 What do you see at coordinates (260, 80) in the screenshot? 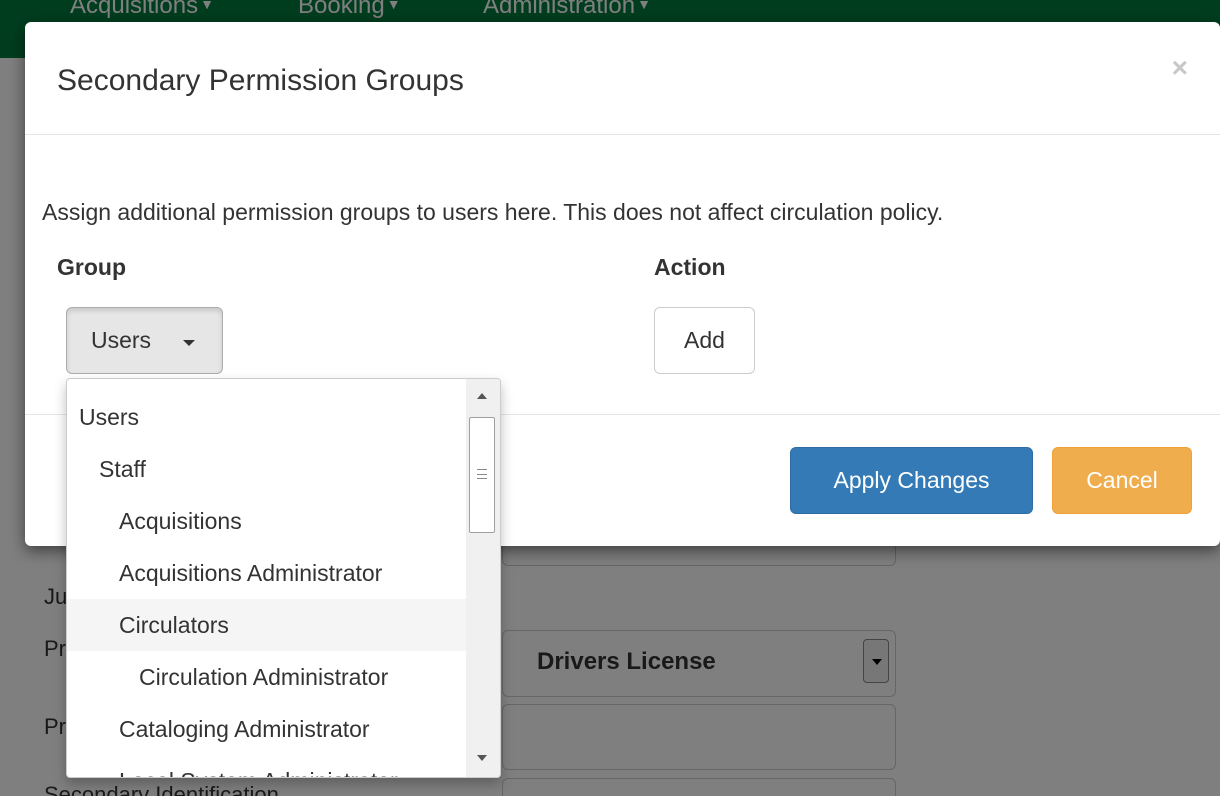
I see `modal-title: Secondary Permission Groups` at bounding box center [260, 80].